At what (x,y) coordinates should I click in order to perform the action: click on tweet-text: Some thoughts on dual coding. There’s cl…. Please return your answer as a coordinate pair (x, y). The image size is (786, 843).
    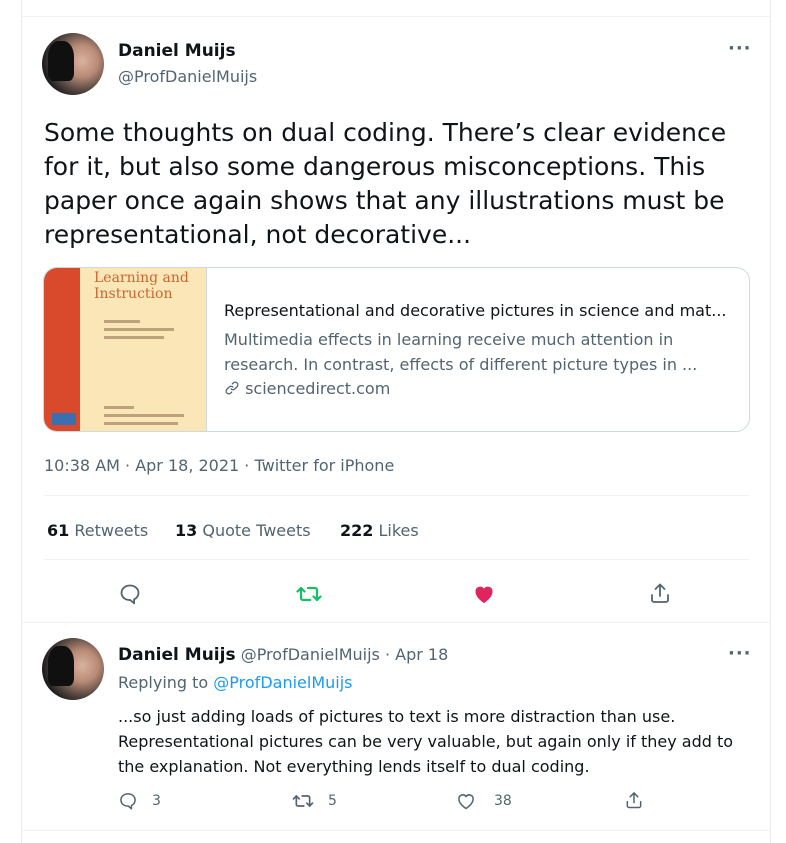
    Looking at the image, I should click on (385, 183).